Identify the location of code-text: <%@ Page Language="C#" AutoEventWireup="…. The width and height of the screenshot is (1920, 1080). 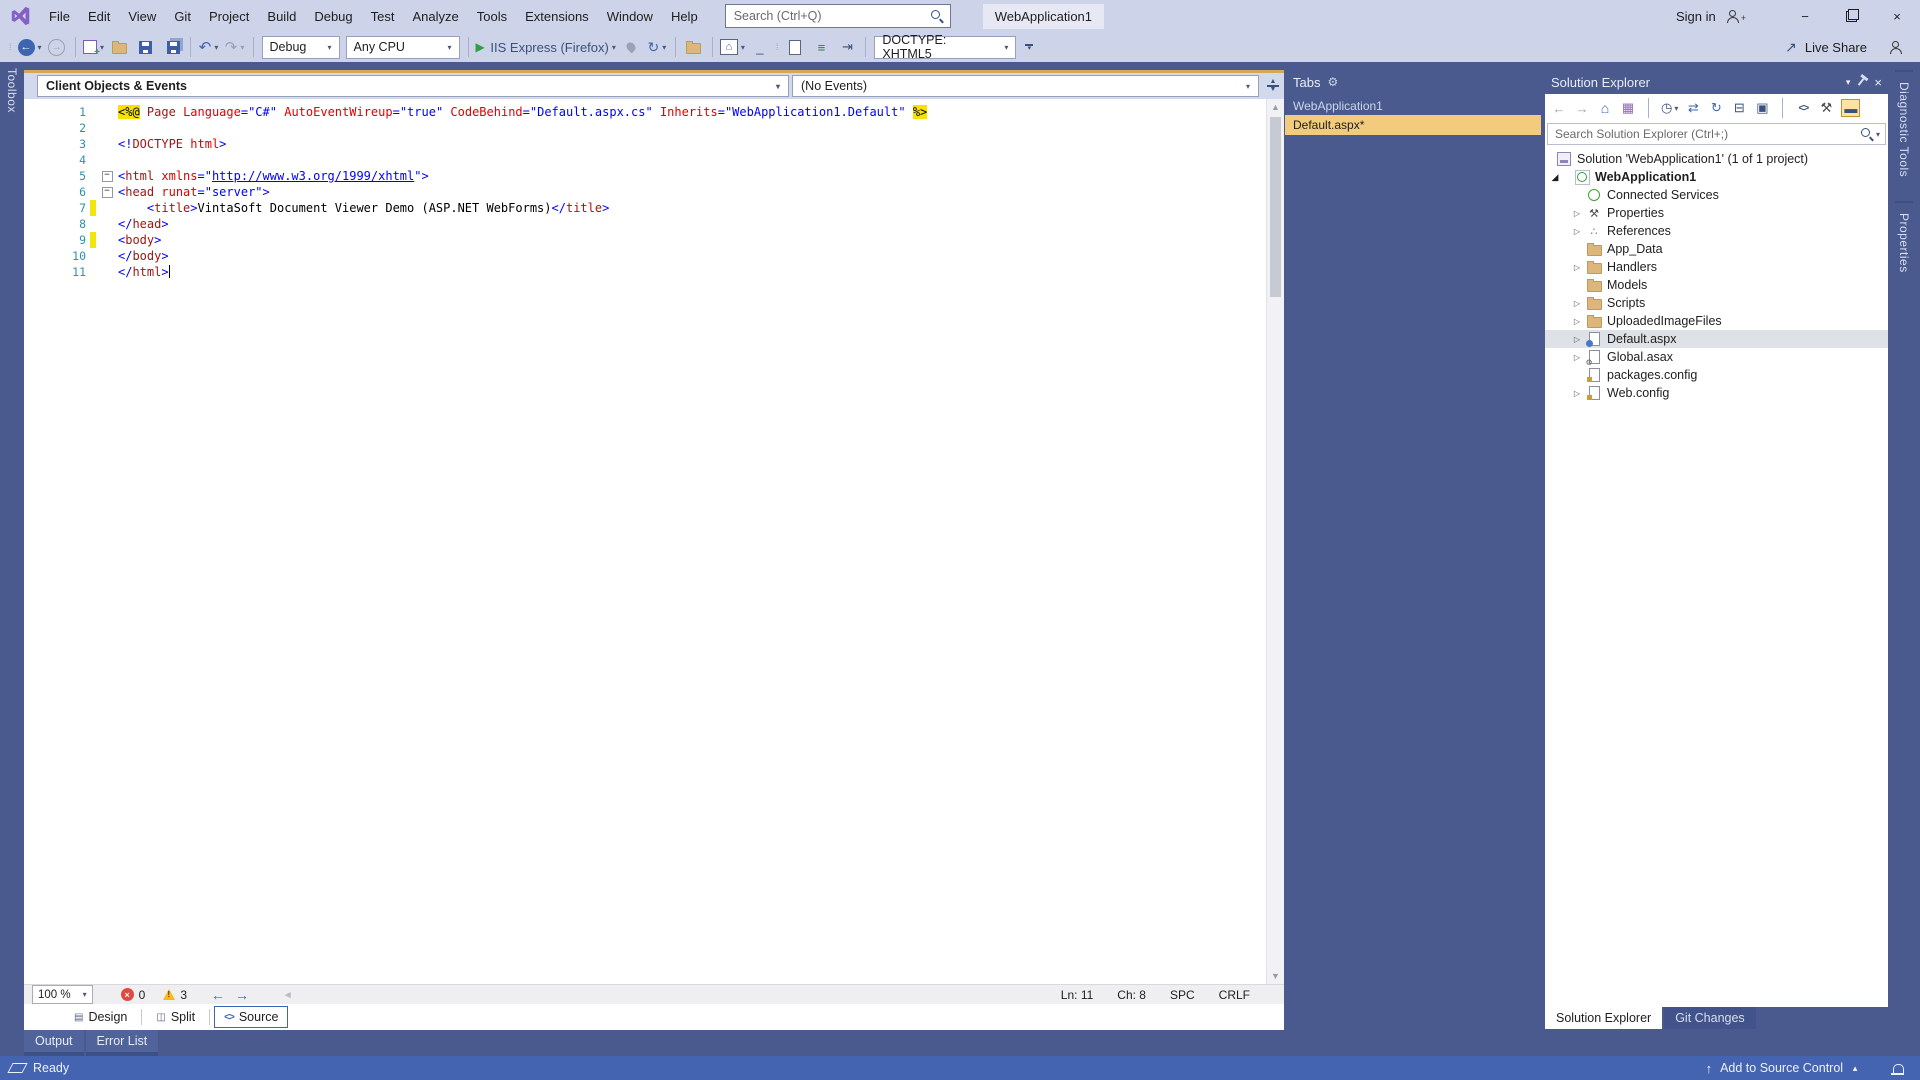
(701, 112).